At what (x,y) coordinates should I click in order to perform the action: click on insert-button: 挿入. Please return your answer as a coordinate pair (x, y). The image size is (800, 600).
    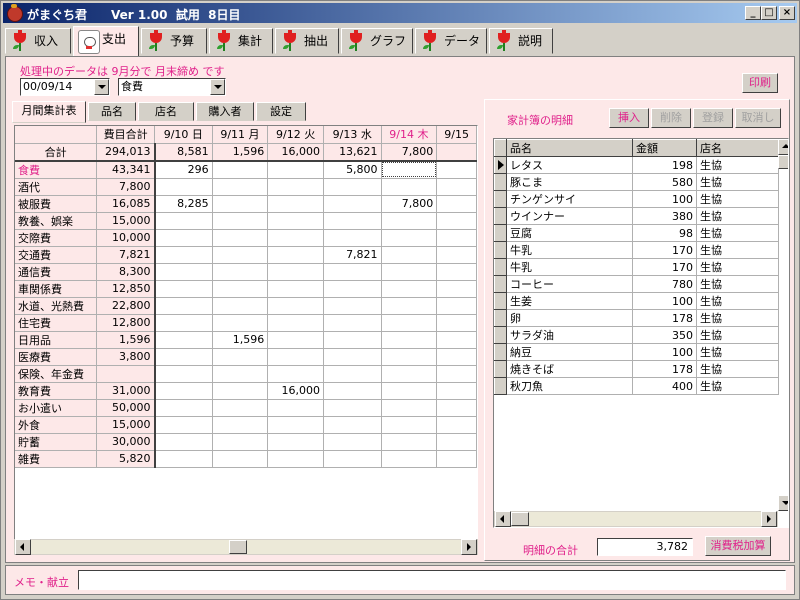
    Looking at the image, I should click on (629, 118).